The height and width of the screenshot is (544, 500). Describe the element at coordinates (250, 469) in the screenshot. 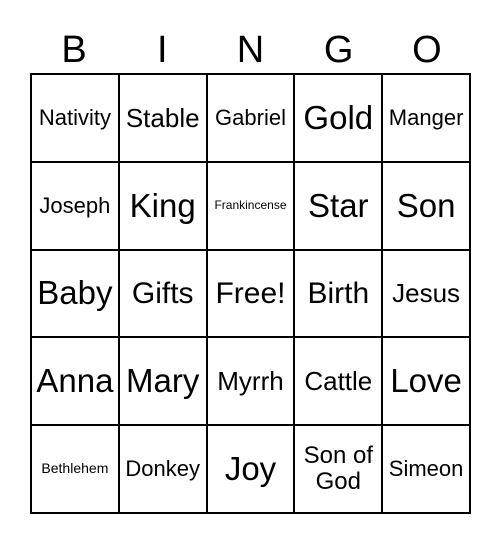

I see `bingo-cell: Joy` at that location.